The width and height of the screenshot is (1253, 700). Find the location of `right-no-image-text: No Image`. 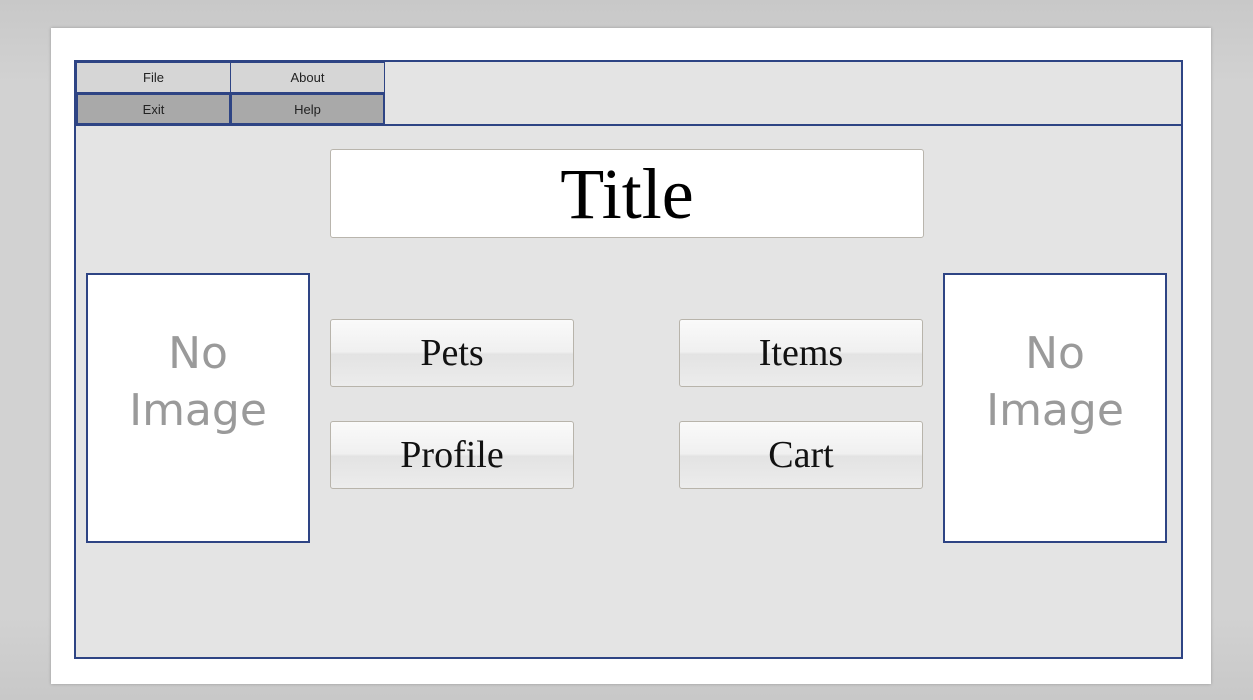

right-no-image-text: No Image is located at coordinates (1055, 382).